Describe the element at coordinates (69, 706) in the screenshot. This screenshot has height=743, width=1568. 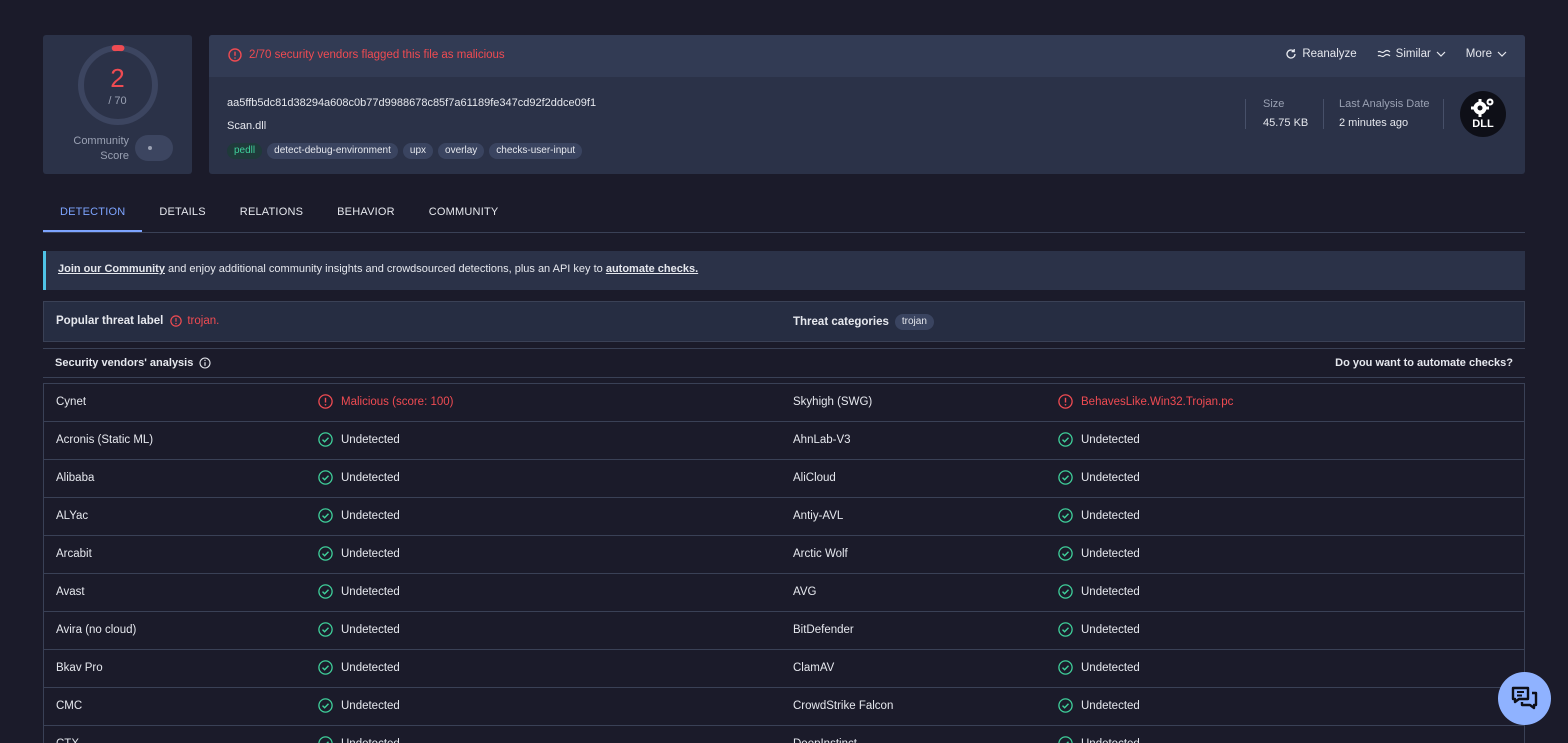
I see `vendor-name: CMC` at that location.